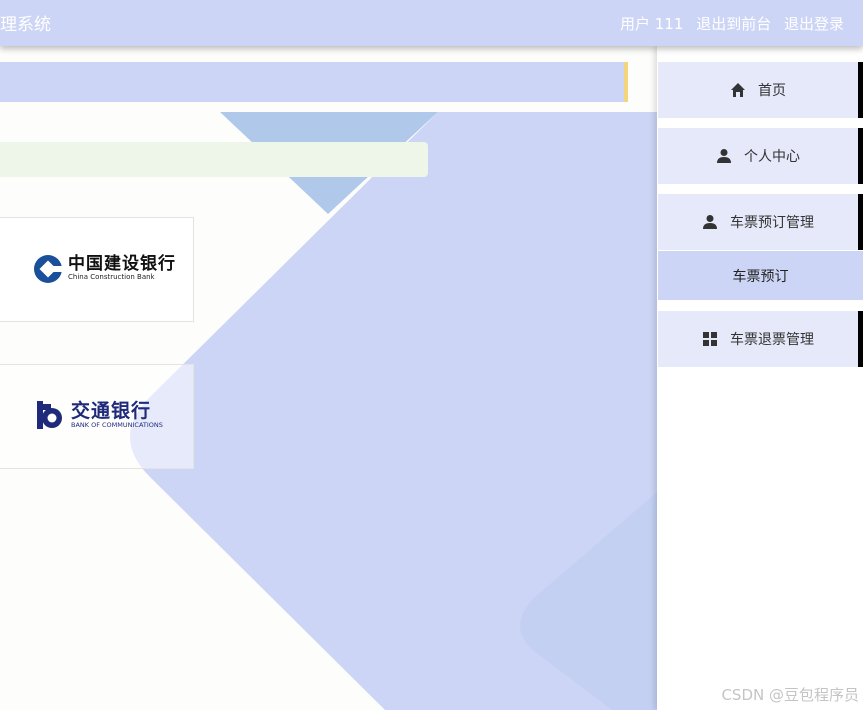 The image size is (863, 710). What do you see at coordinates (772, 340) in the screenshot?
I see `sidebar-item-label: 车票退票管理` at bounding box center [772, 340].